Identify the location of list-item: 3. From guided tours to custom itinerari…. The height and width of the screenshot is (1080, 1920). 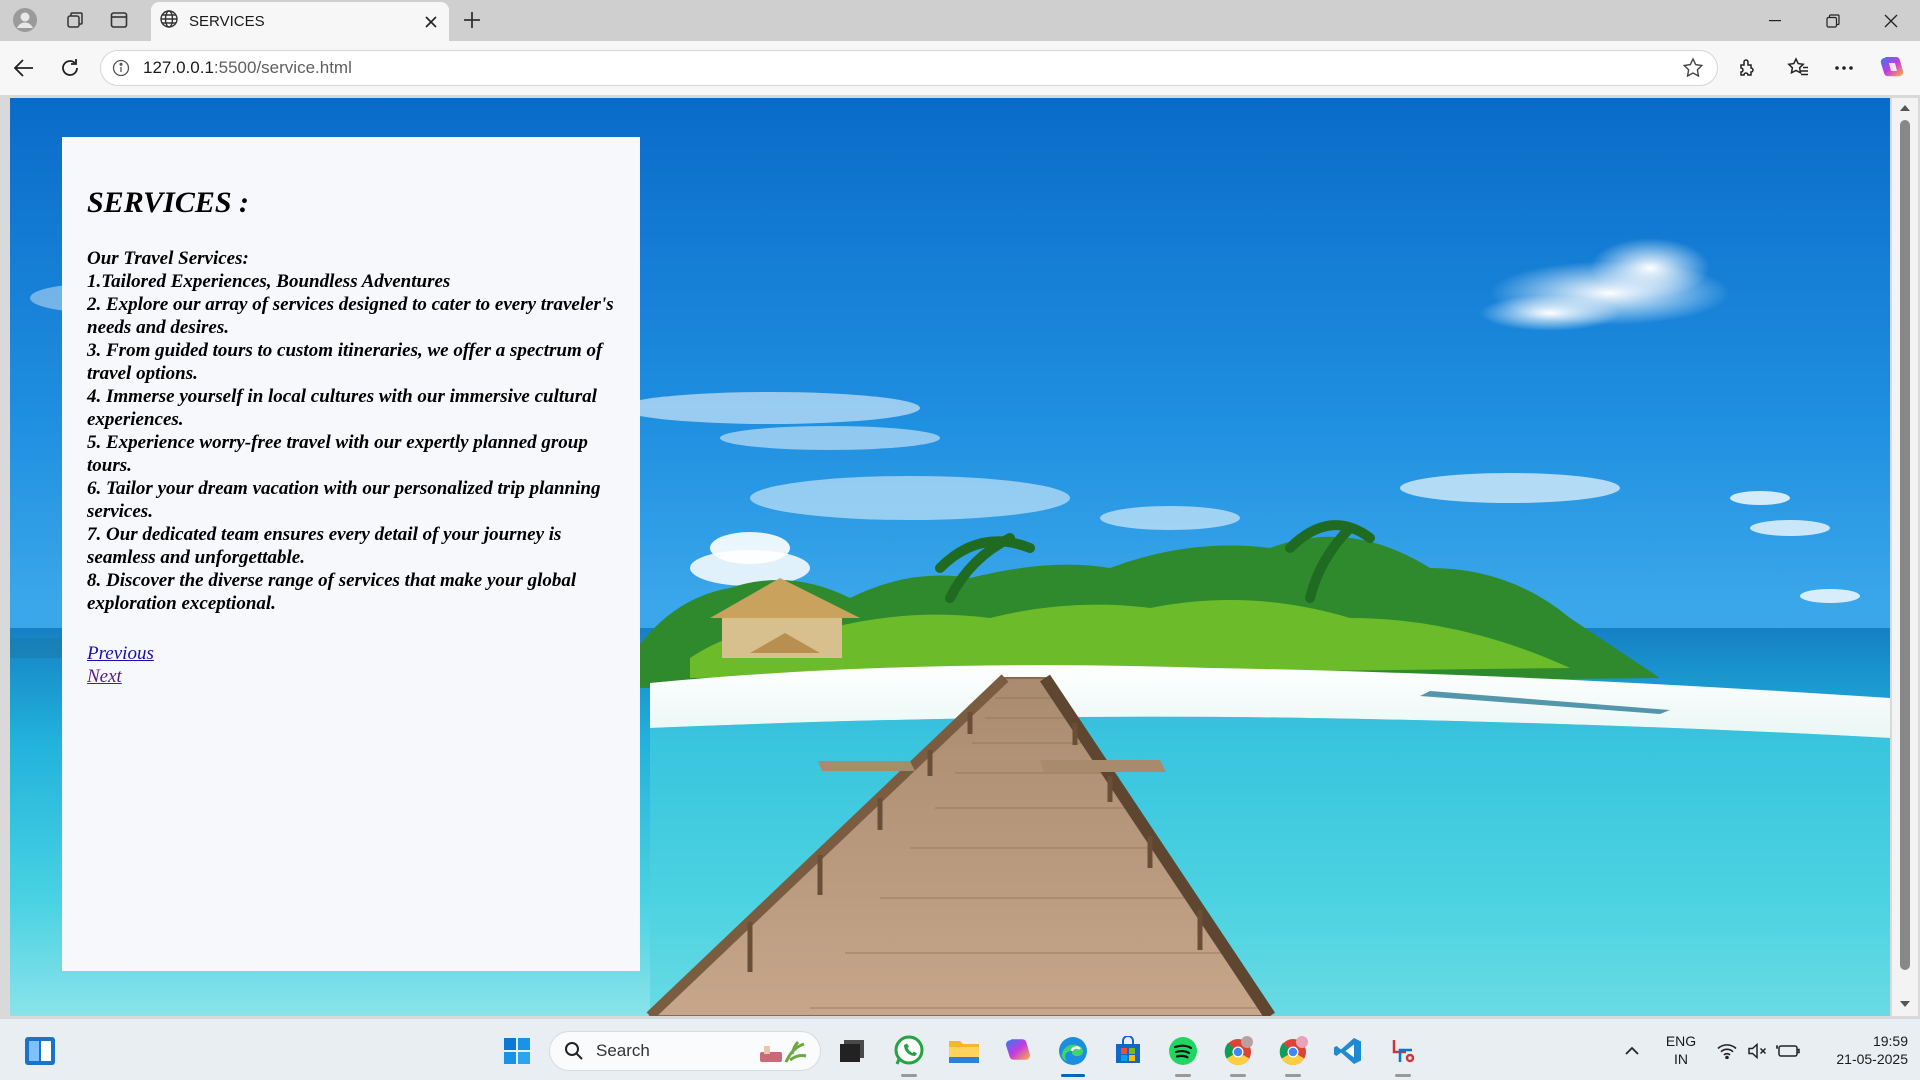
(345, 362).